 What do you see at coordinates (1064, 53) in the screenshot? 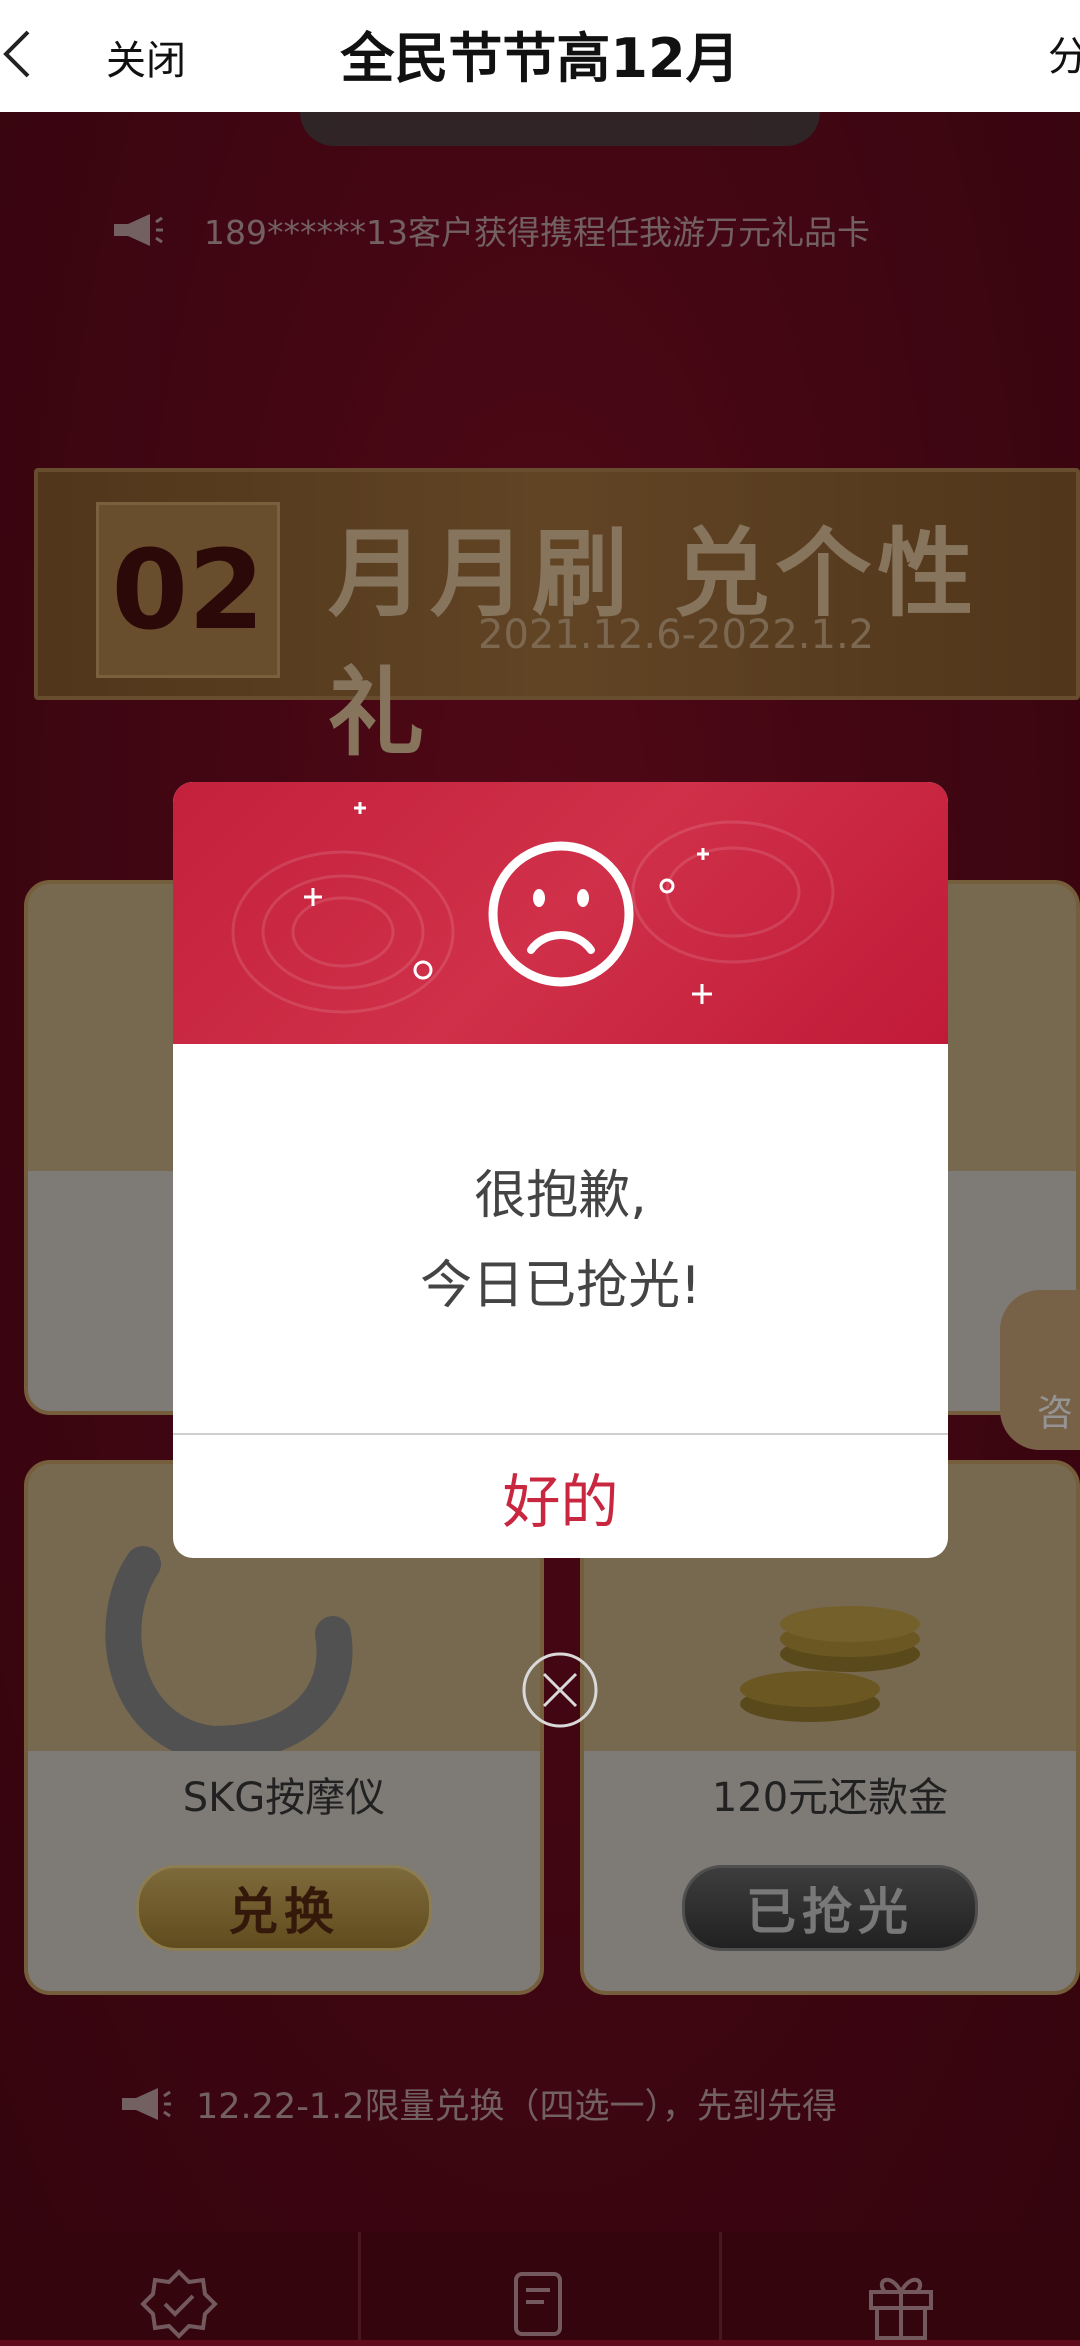
I see `share-button: 分` at bounding box center [1064, 53].